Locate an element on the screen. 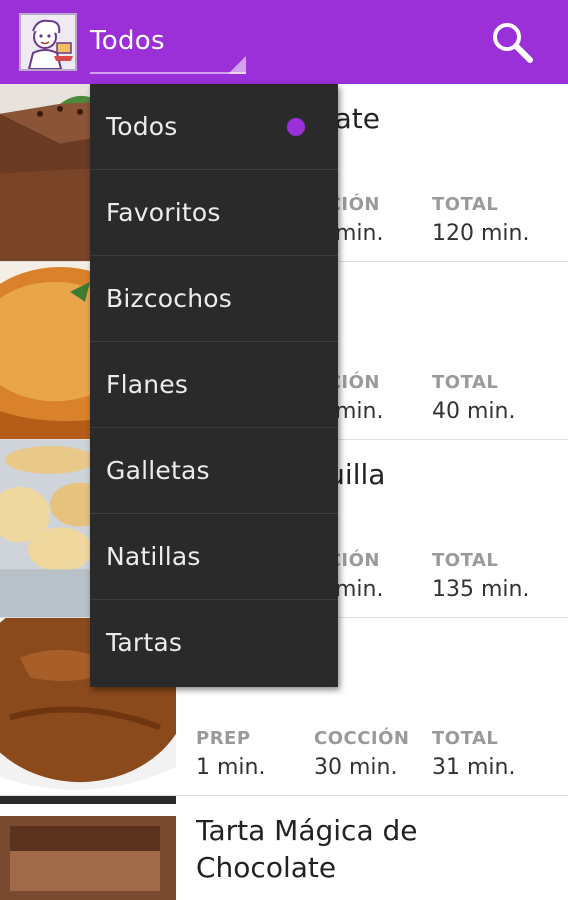 The image size is (568, 900). menu-item-label: Natillas is located at coordinates (153, 556).